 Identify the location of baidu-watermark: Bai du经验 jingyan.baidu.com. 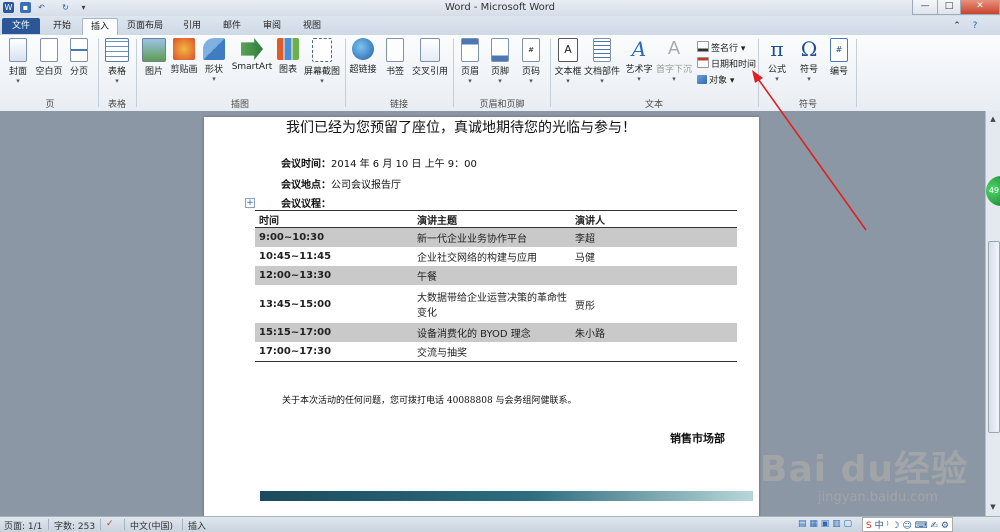
(864, 472).